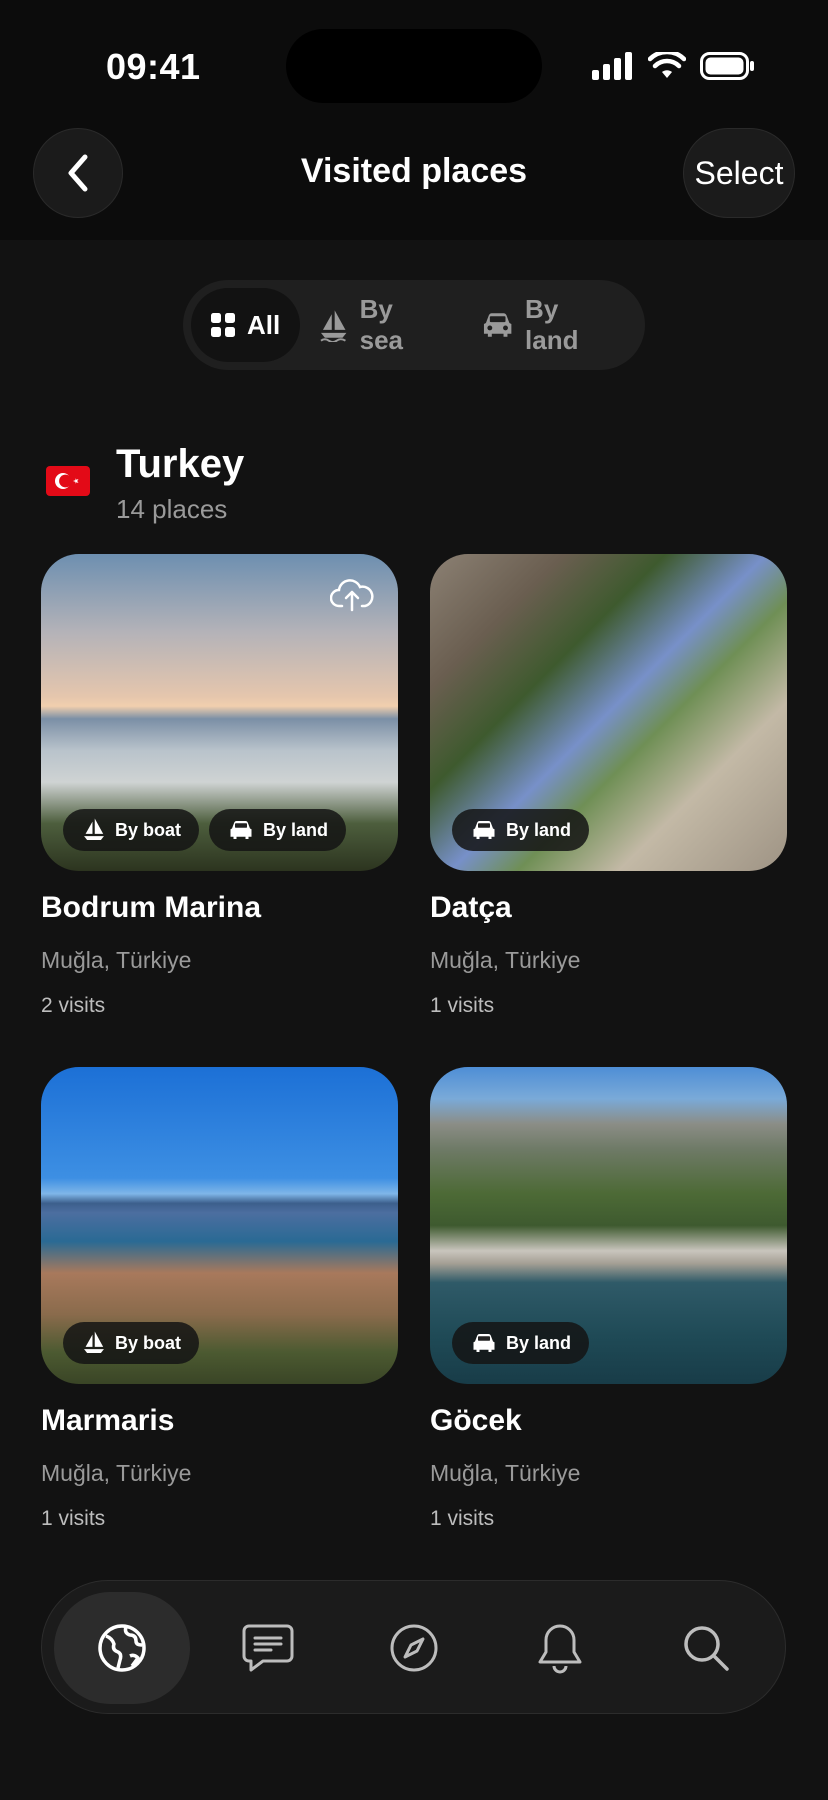 This screenshot has height=1800, width=828. I want to click on filter-by-land: By land, so click(549, 325).